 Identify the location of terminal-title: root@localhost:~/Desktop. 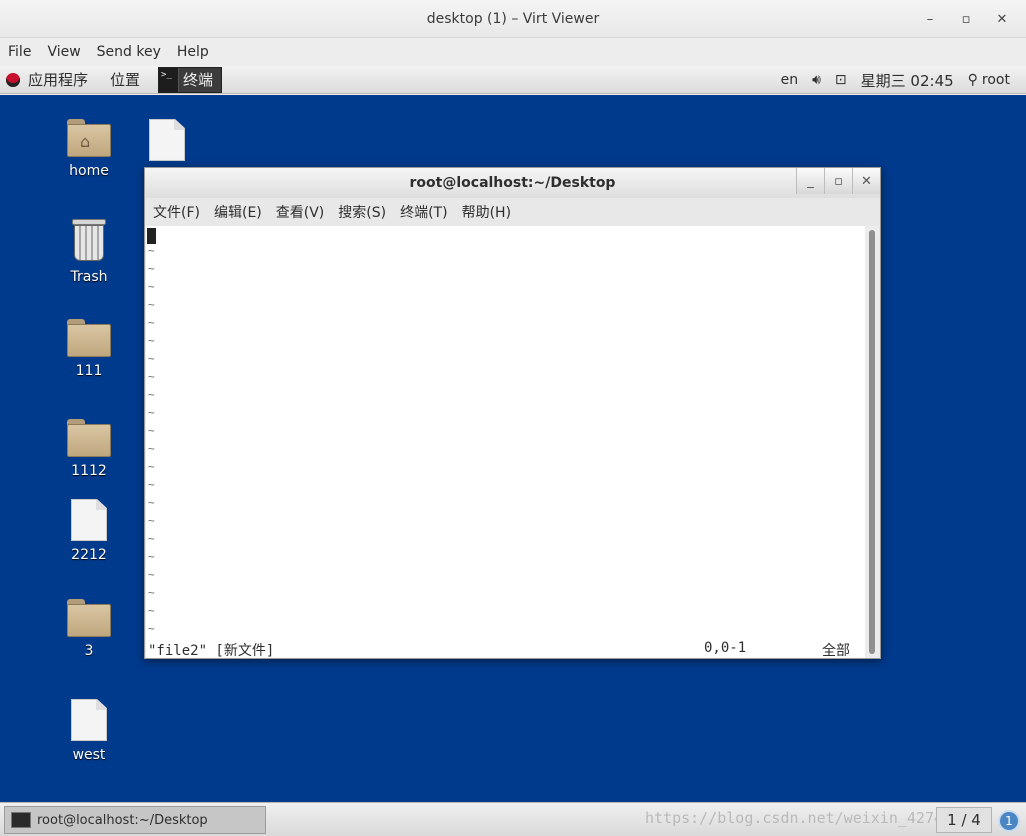
(512, 183).